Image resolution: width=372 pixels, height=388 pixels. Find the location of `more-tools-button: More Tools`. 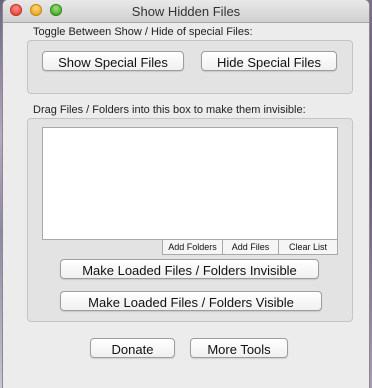

more-tools-button: More Tools is located at coordinates (239, 348).